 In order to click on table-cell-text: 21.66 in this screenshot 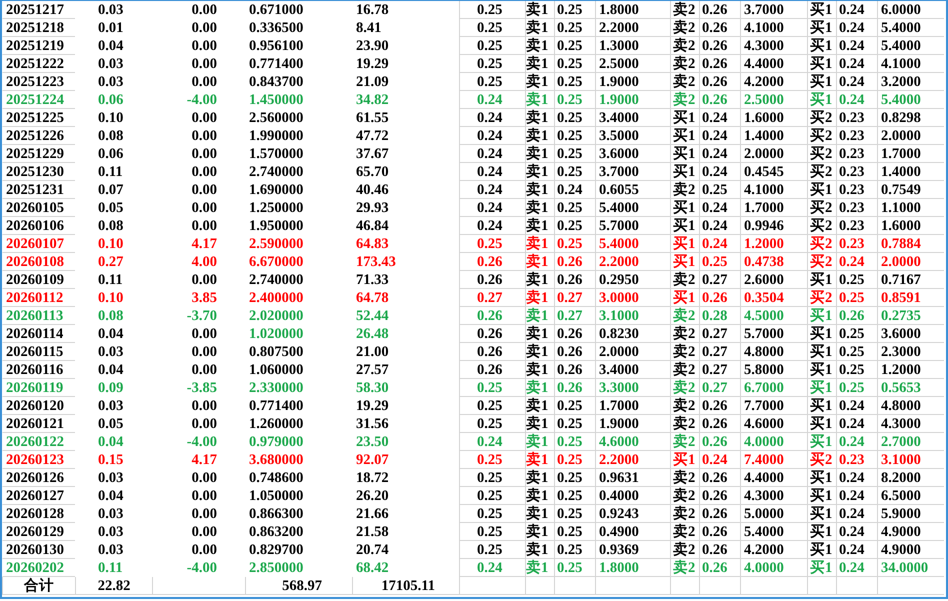, I will do `click(372, 514)`.